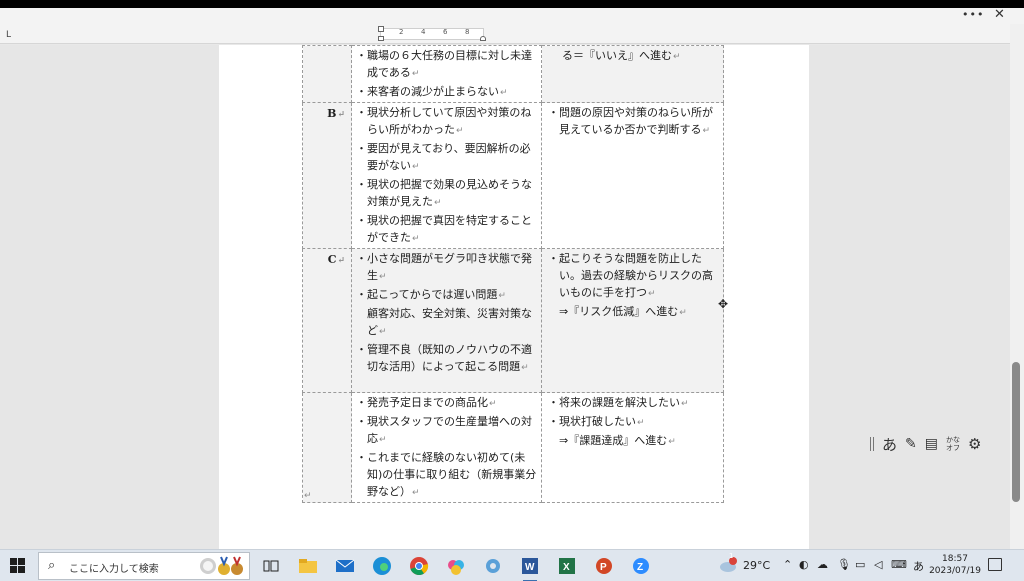 This screenshot has height=581, width=1024. What do you see at coordinates (955, 565) in the screenshot?
I see `clock: 18:57 2023/07/19` at bounding box center [955, 565].